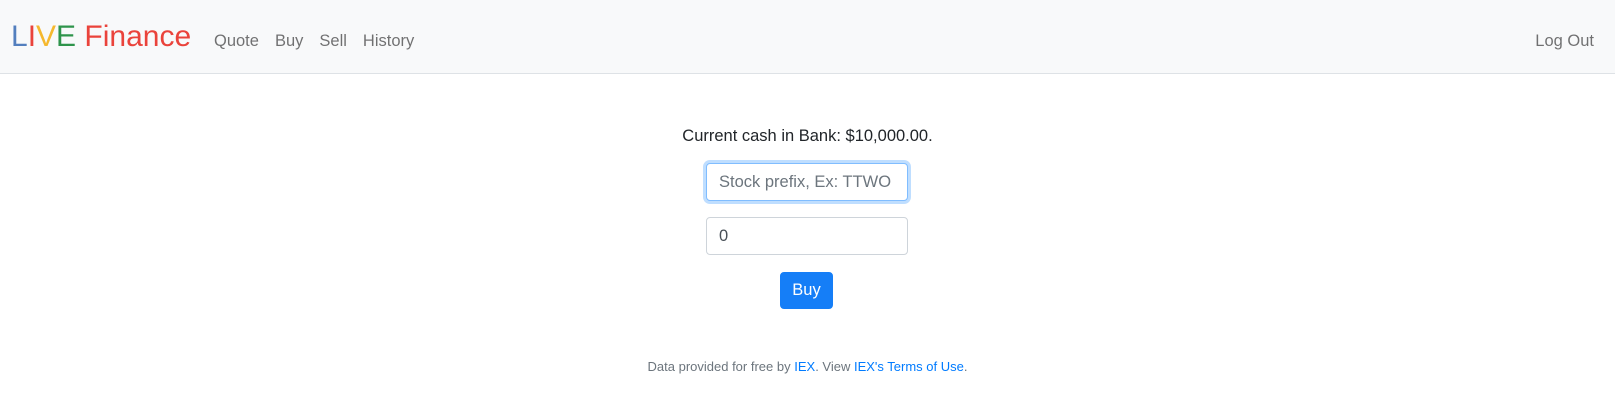 This screenshot has width=1615, height=418. Describe the element at coordinates (19, 36) in the screenshot. I see `brand-letter-l: L` at that location.